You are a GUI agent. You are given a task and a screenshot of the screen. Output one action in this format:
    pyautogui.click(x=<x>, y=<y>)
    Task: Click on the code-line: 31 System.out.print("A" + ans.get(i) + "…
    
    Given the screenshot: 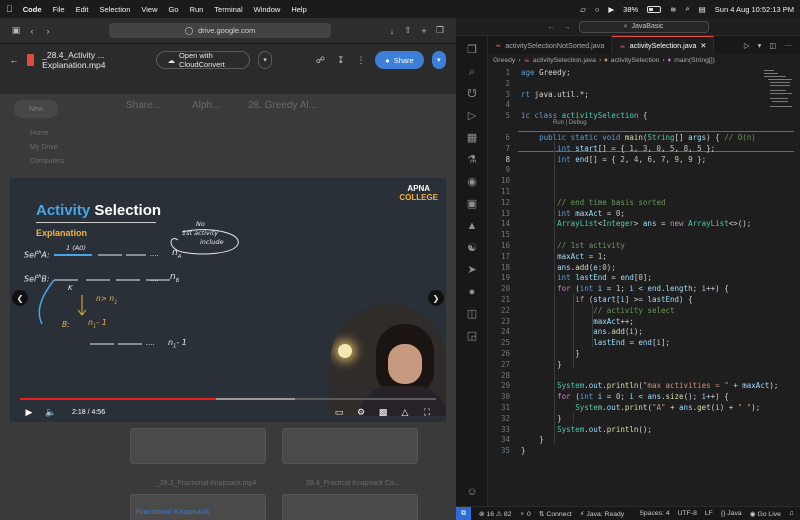 What is the action you would take?
    pyautogui.click(x=644, y=408)
    